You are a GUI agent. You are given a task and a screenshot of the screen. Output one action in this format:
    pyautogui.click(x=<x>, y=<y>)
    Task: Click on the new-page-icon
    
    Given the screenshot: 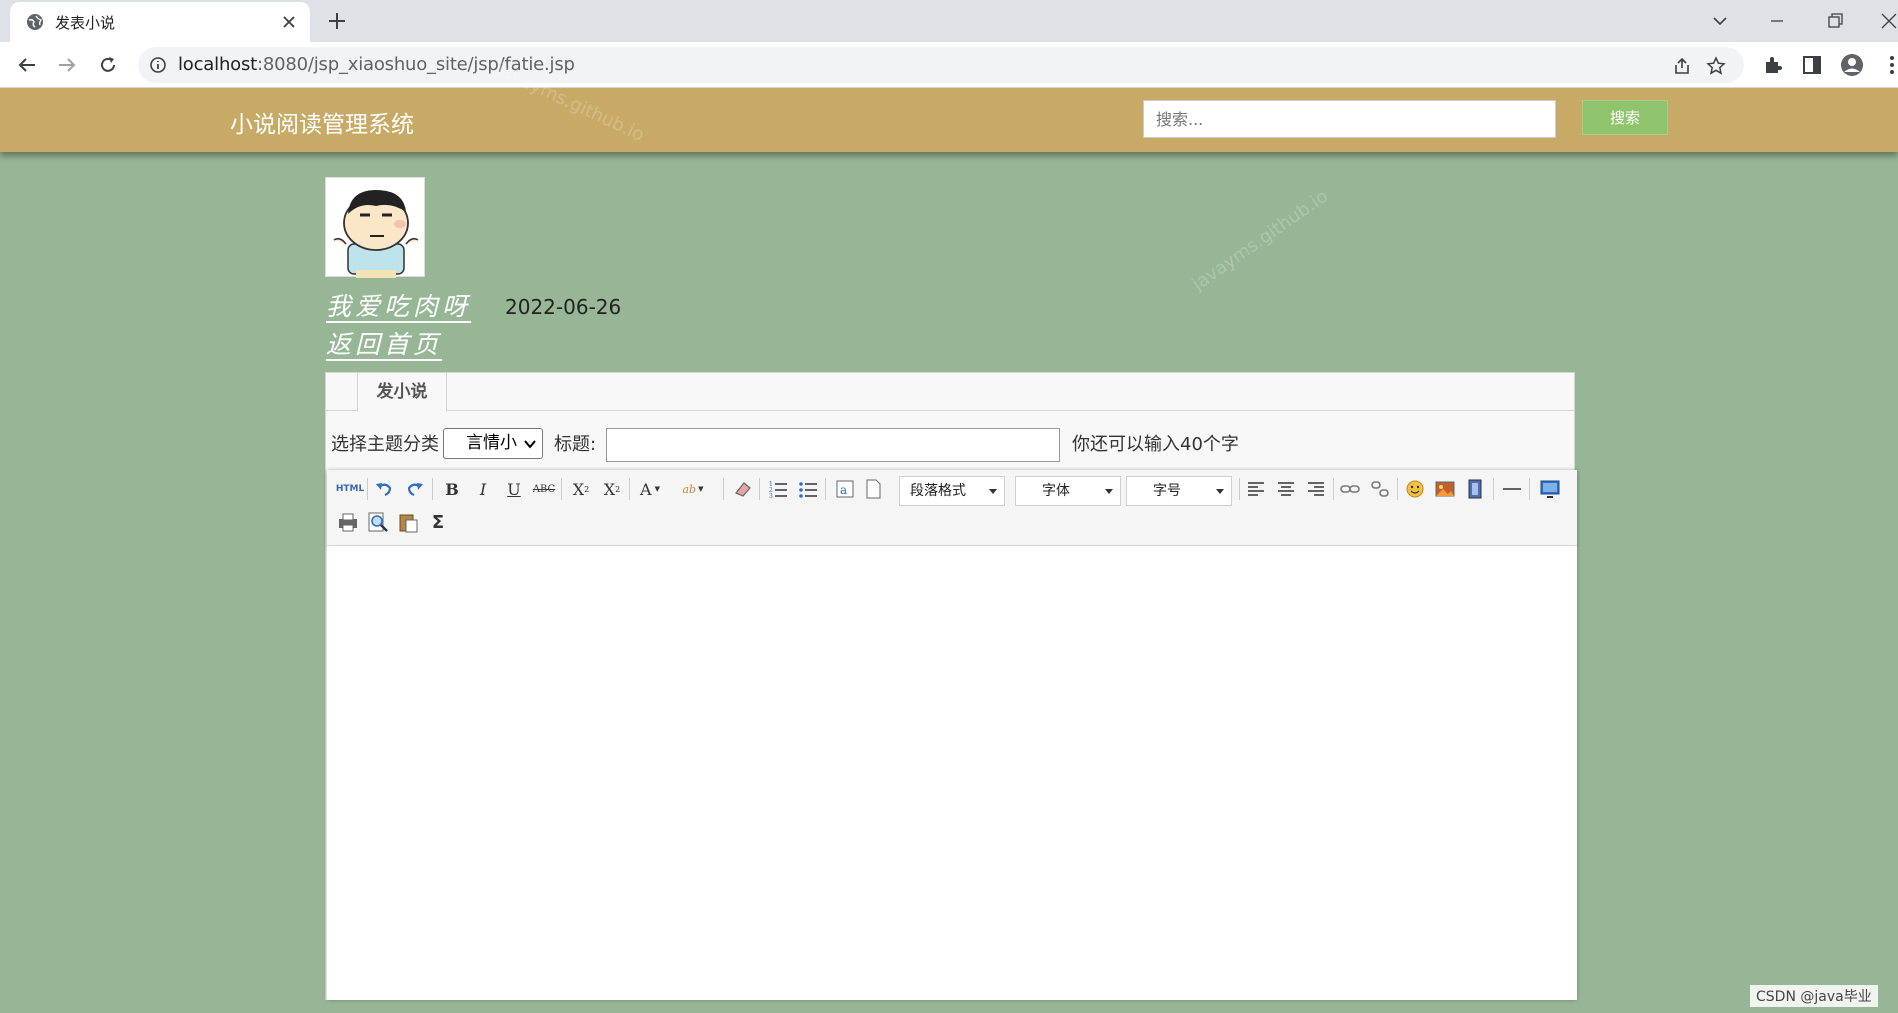 What is the action you would take?
    pyautogui.click(x=873, y=489)
    